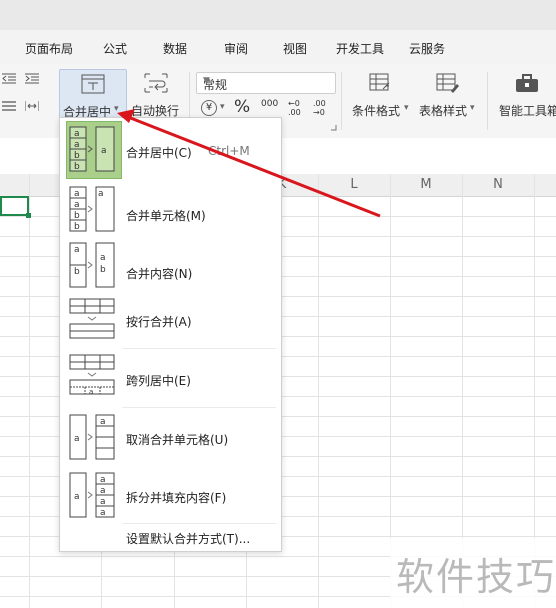 This screenshot has width=556, height=608. Describe the element at coordinates (476, 577) in the screenshot. I see `watermark-text: 软件技巧` at that location.